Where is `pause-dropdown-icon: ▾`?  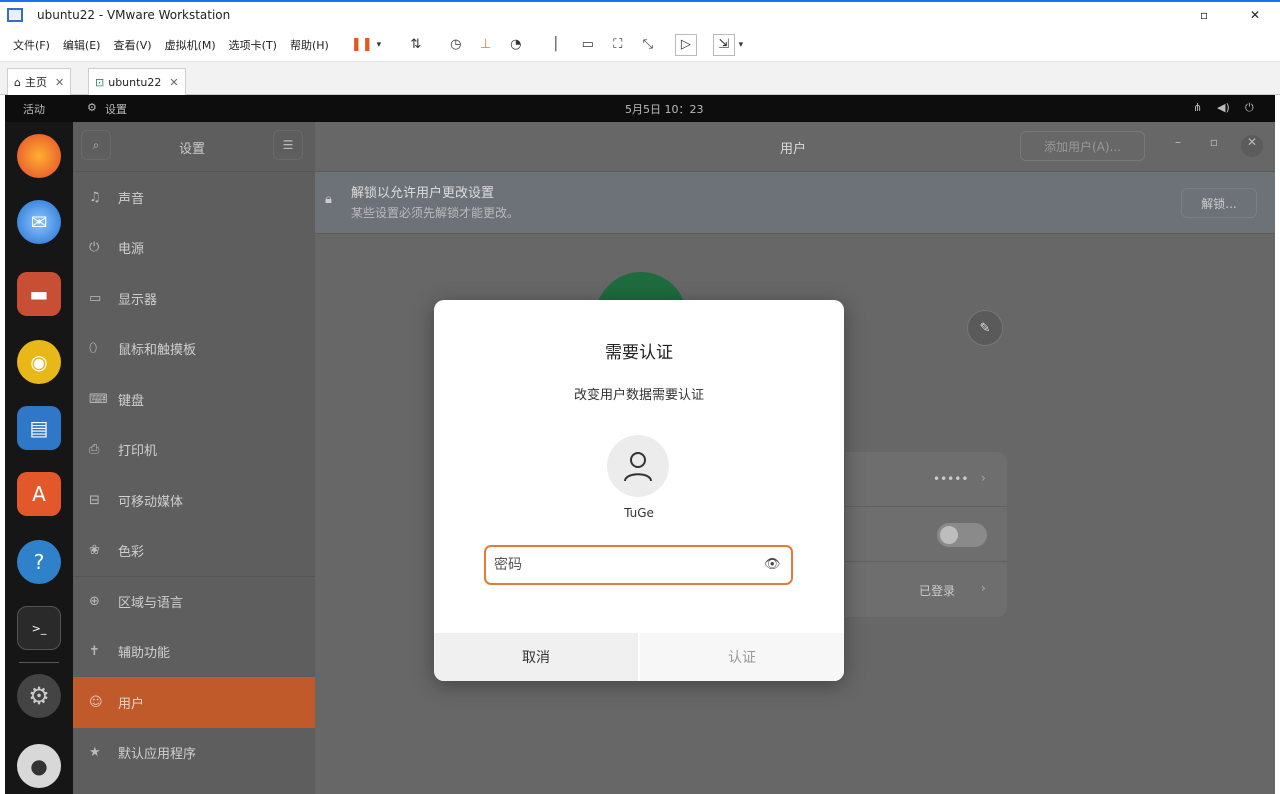 pause-dropdown-icon: ▾ is located at coordinates (379, 45).